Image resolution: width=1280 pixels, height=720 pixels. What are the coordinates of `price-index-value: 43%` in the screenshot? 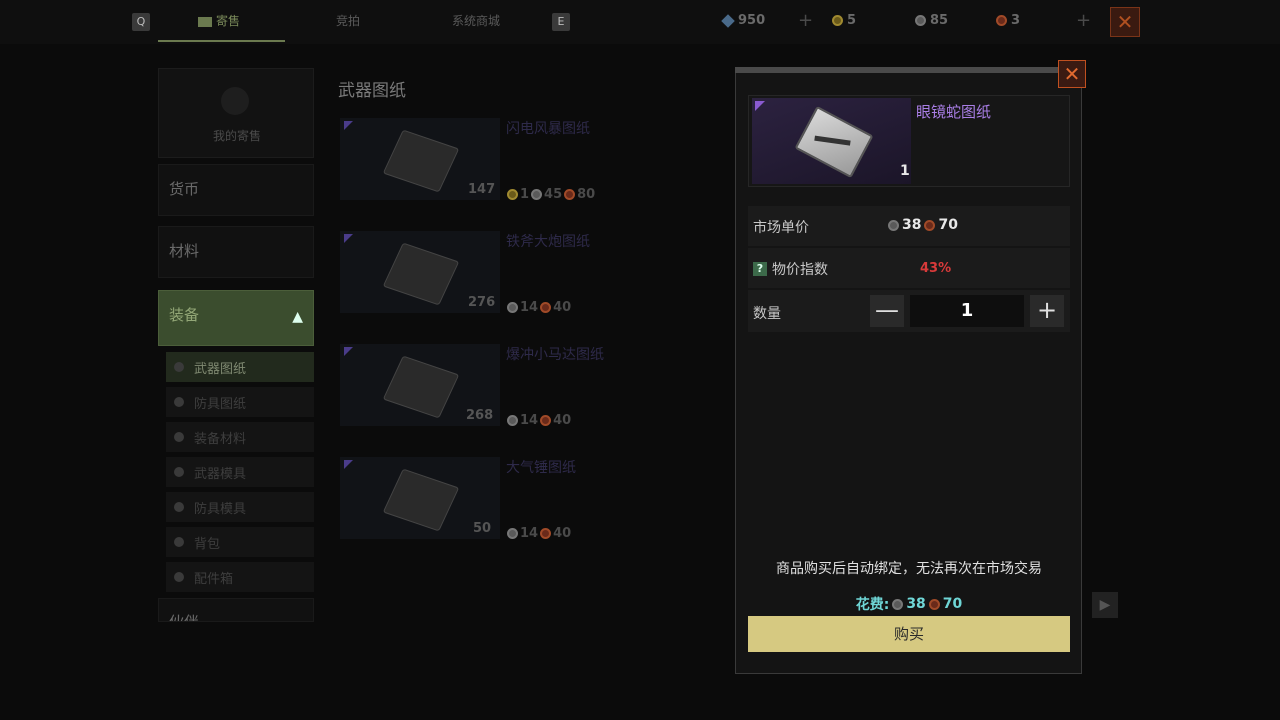 It's located at (936, 268).